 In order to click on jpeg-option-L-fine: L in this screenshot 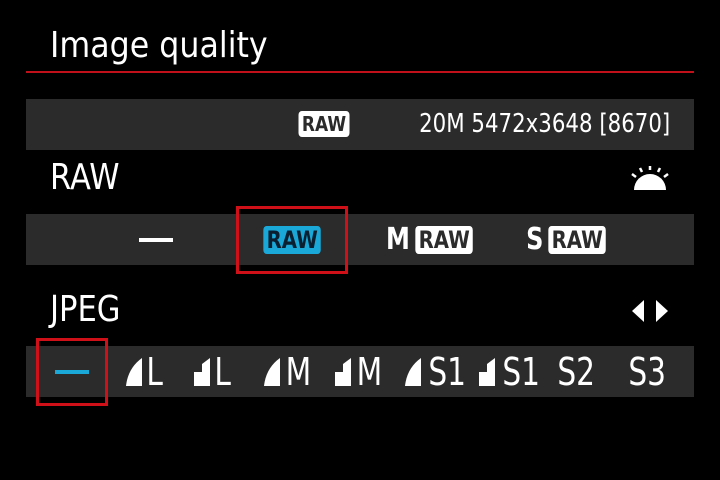, I will do `click(146, 371)`.